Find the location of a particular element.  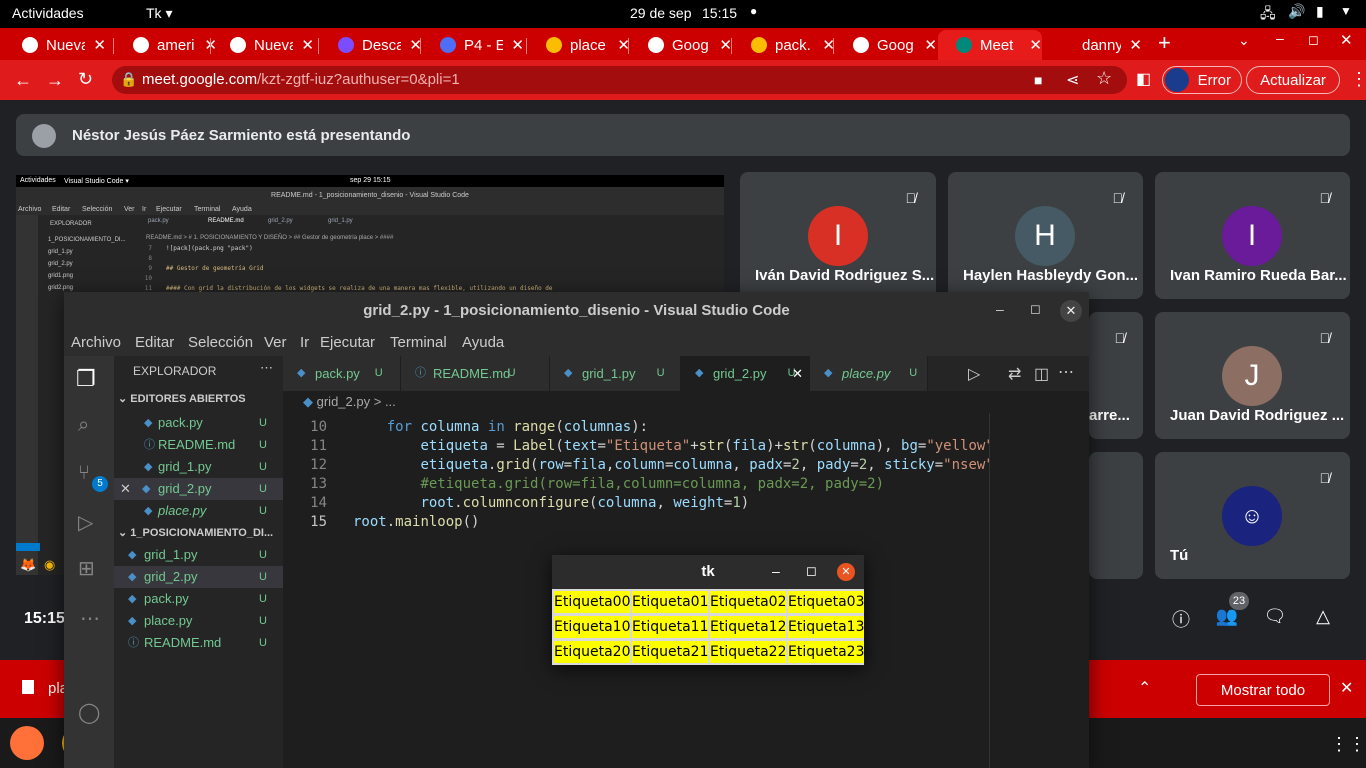

time-label: 15:15 is located at coordinates (719, 13).